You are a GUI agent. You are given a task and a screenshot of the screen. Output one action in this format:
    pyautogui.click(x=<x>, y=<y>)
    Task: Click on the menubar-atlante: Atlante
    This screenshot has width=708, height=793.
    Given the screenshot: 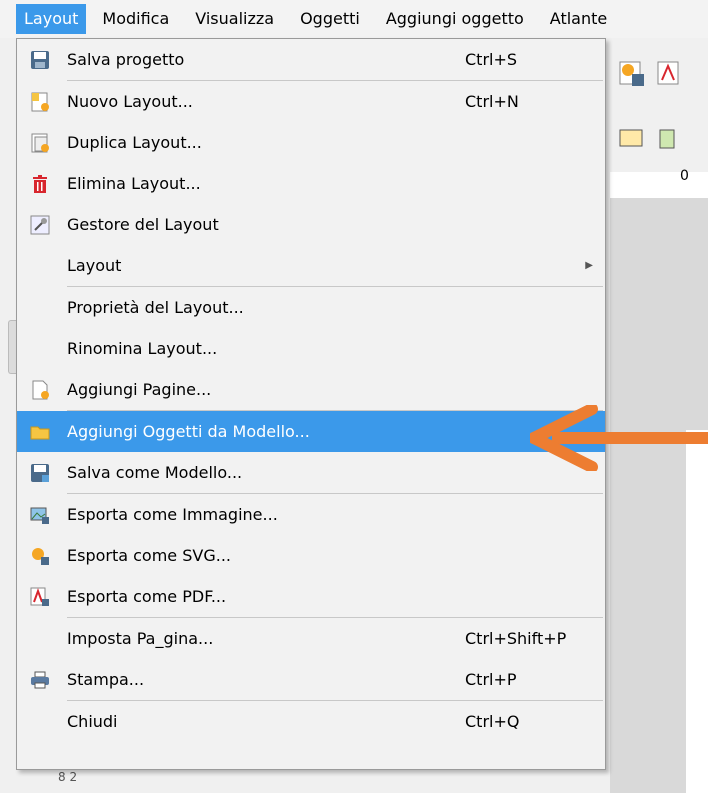 What is the action you would take?
    pyautogui.click(x=578, y=19)
    